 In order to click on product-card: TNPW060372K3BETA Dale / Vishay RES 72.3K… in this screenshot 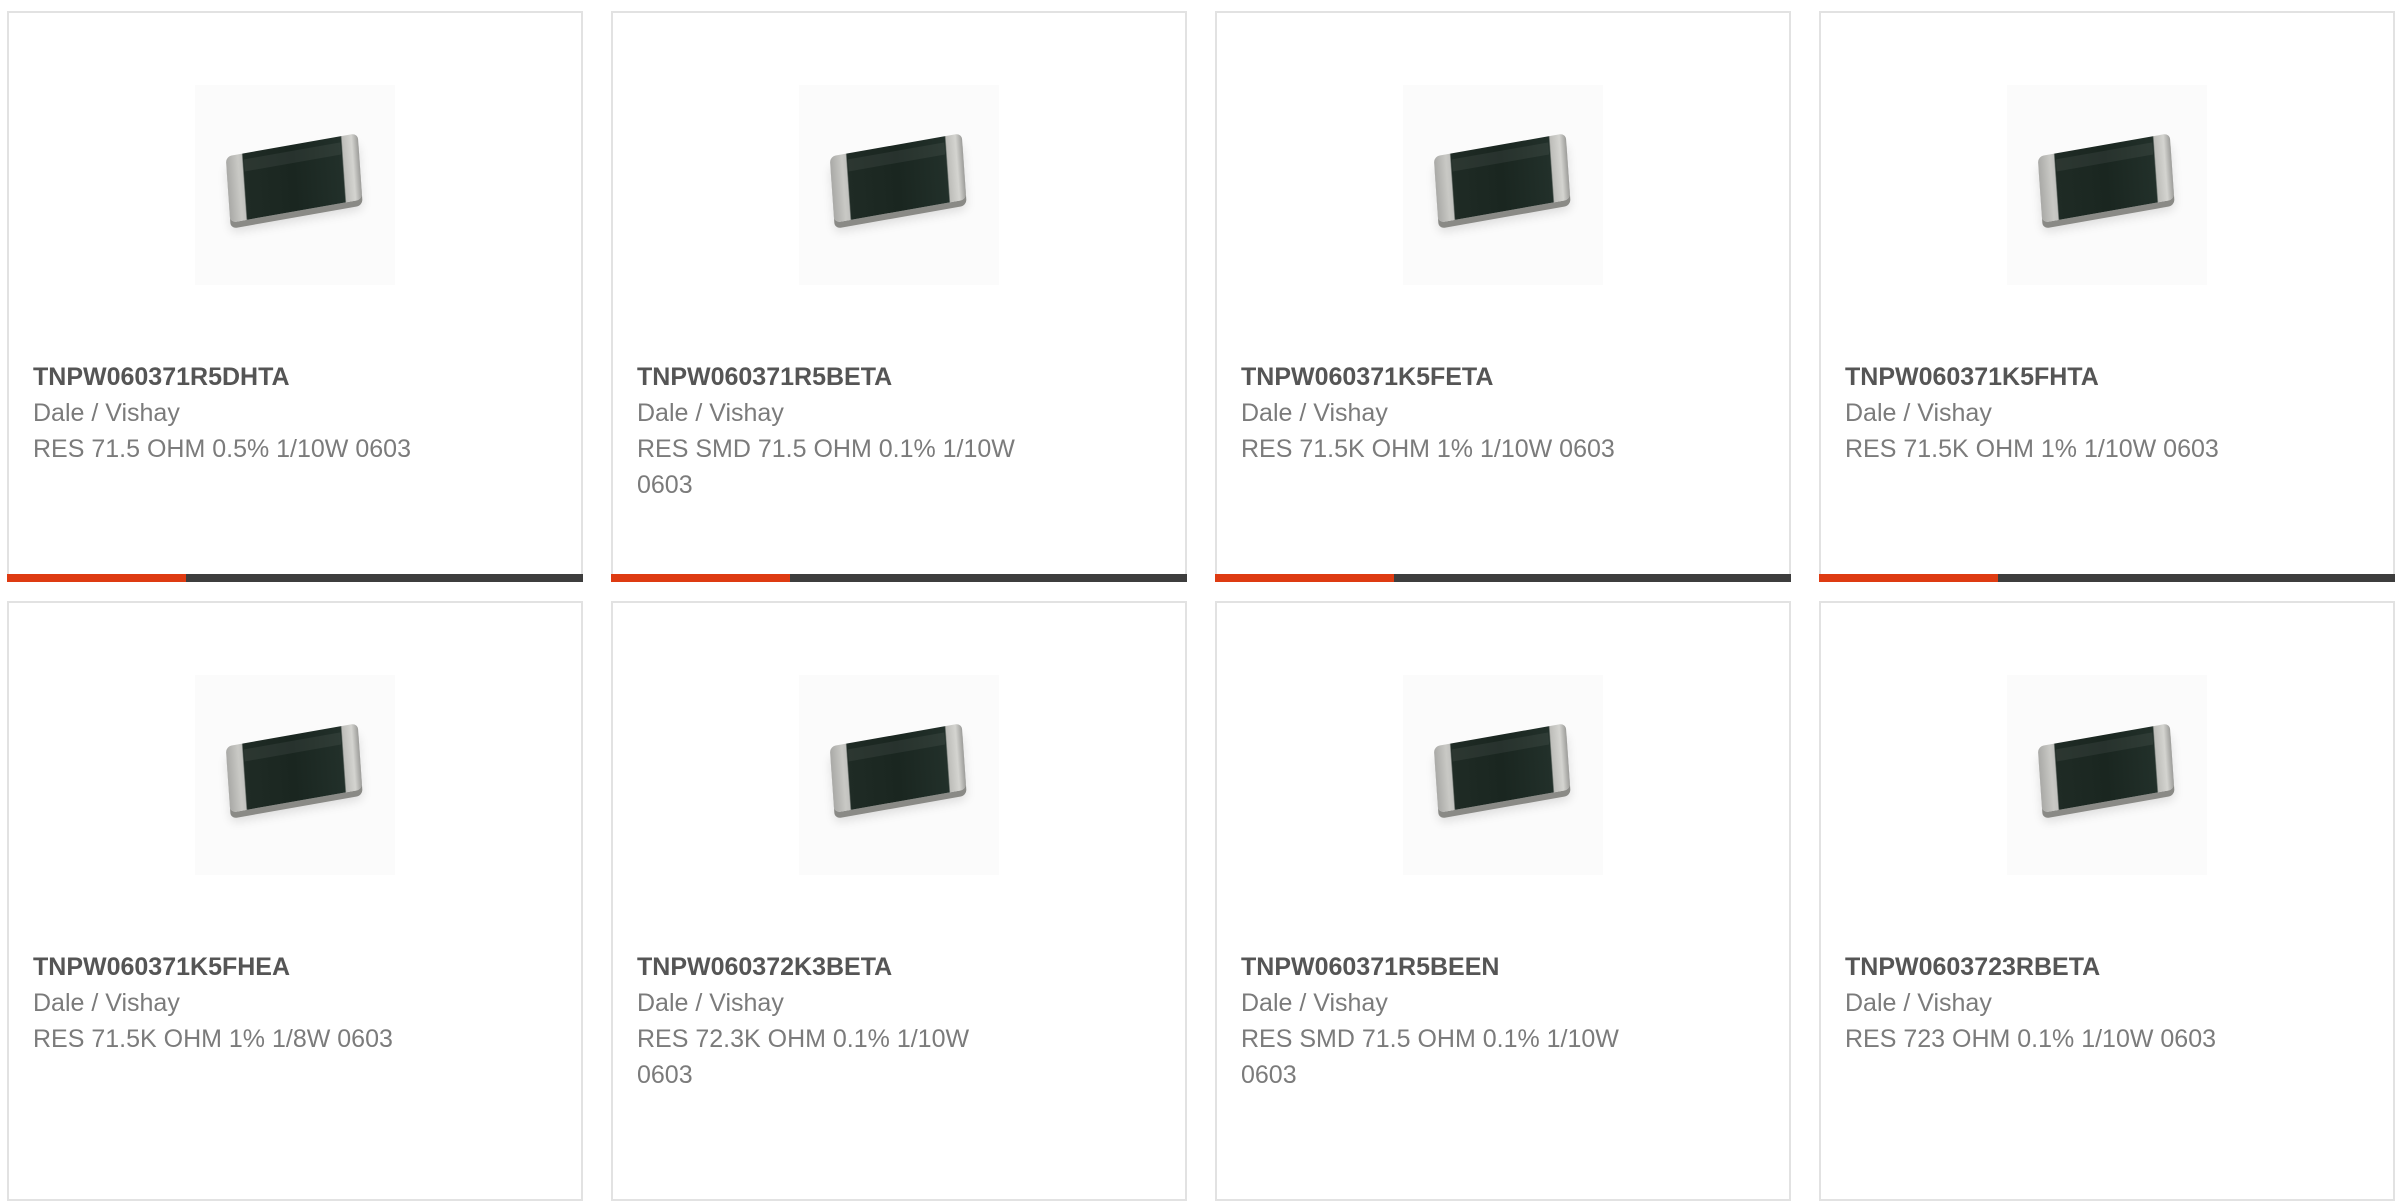, I will do `click(899, 901)`.